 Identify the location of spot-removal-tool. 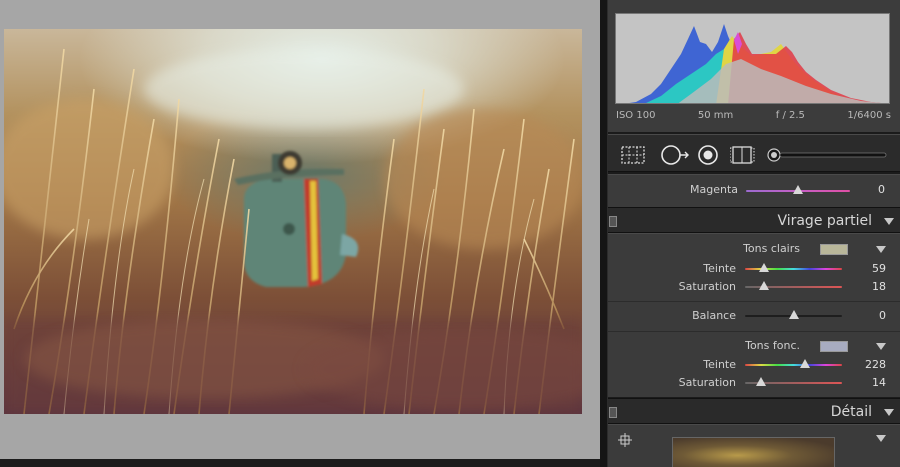
(675, 156).